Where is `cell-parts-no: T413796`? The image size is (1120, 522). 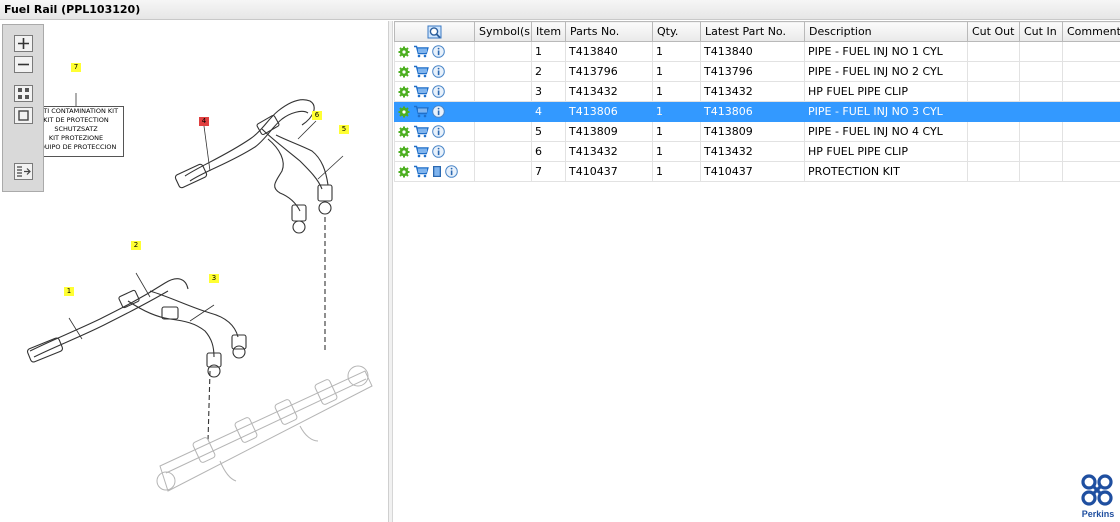
cell-parts-no: T413796 is located at coordinates (609, 71).